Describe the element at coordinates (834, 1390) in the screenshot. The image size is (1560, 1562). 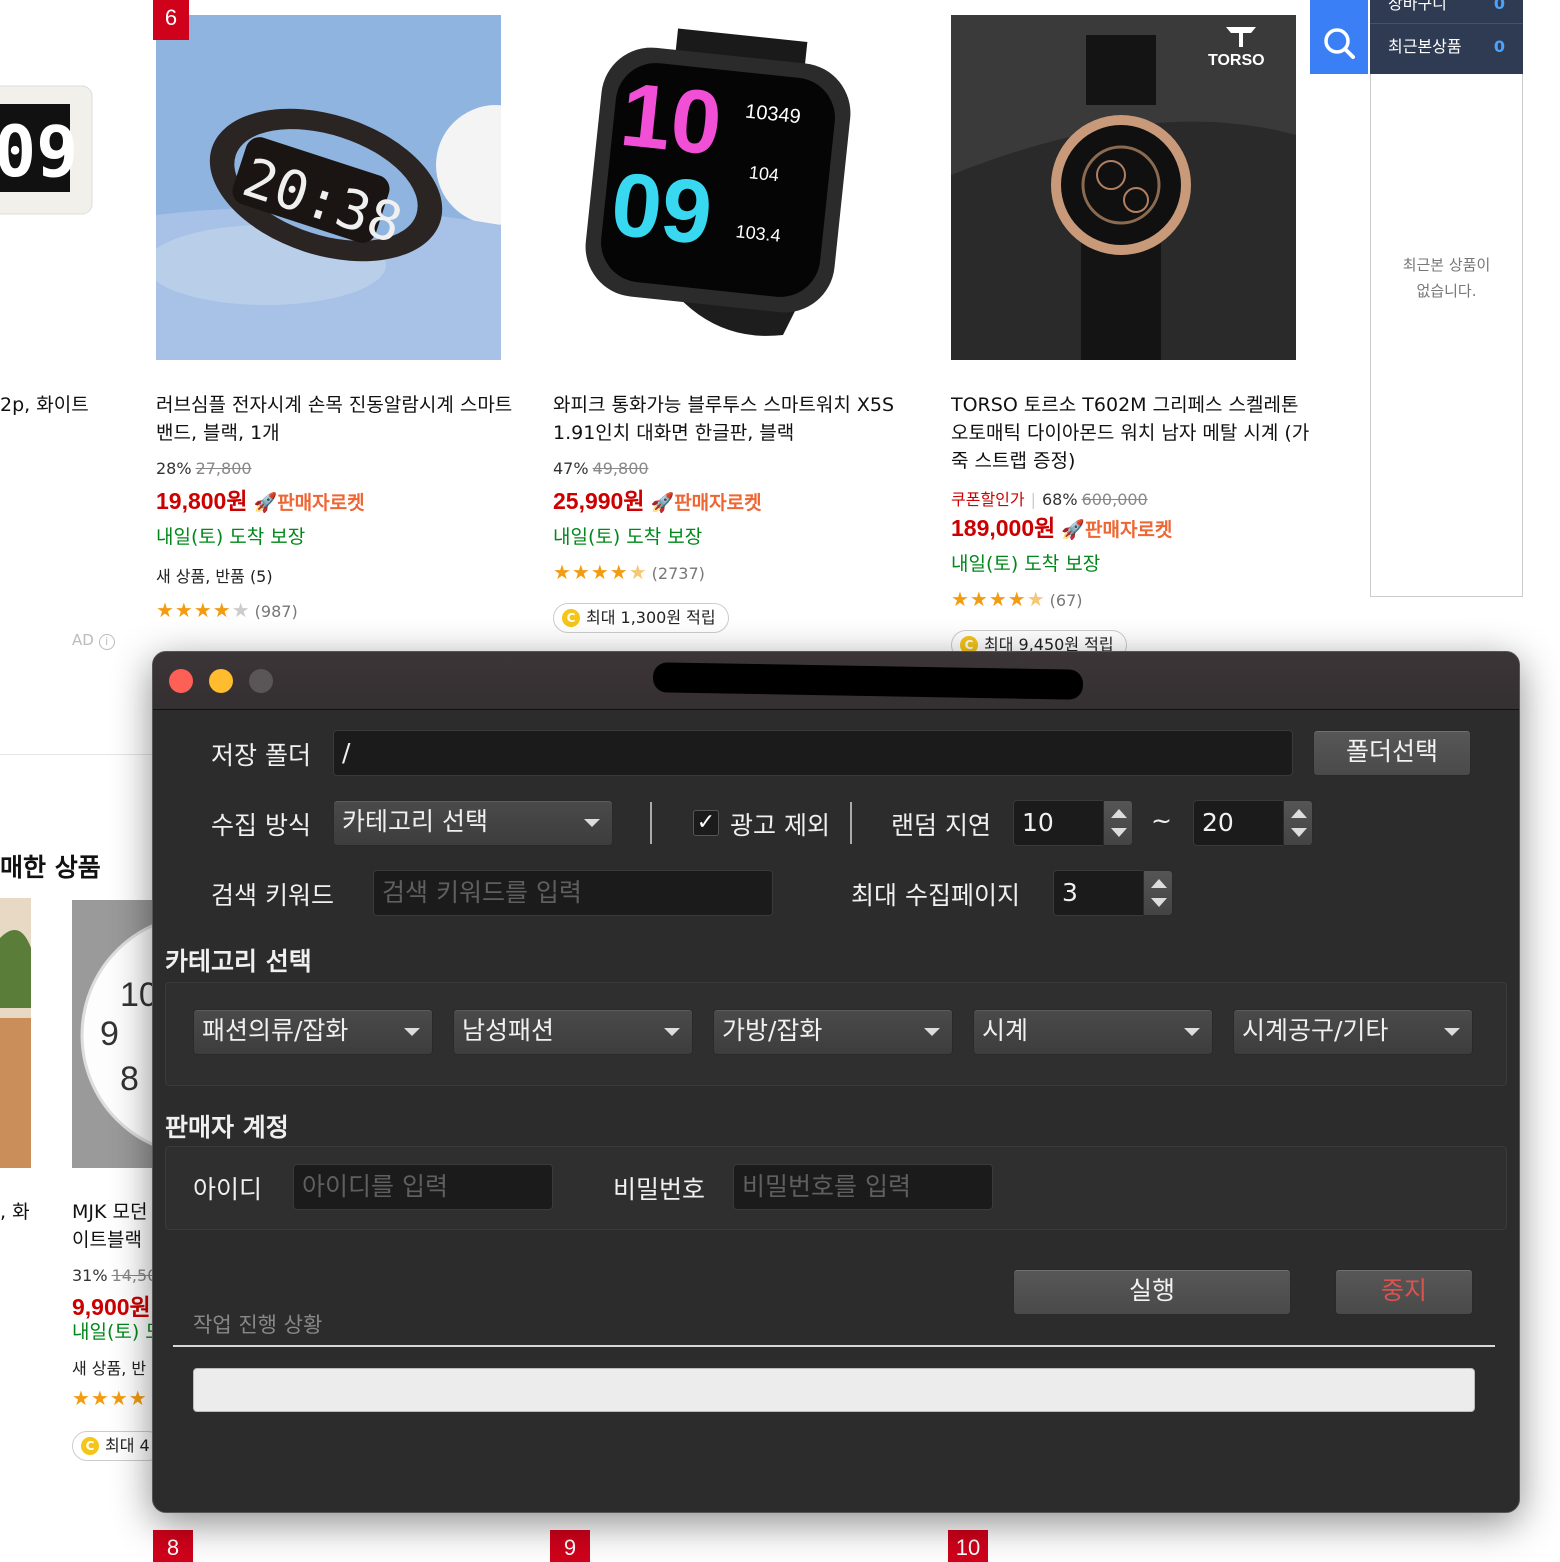
I see `progress-bar` at that location.